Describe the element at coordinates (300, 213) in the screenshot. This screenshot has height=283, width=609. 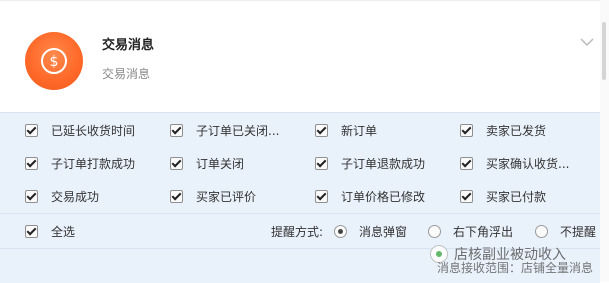
I see `panel-divider` at that location.